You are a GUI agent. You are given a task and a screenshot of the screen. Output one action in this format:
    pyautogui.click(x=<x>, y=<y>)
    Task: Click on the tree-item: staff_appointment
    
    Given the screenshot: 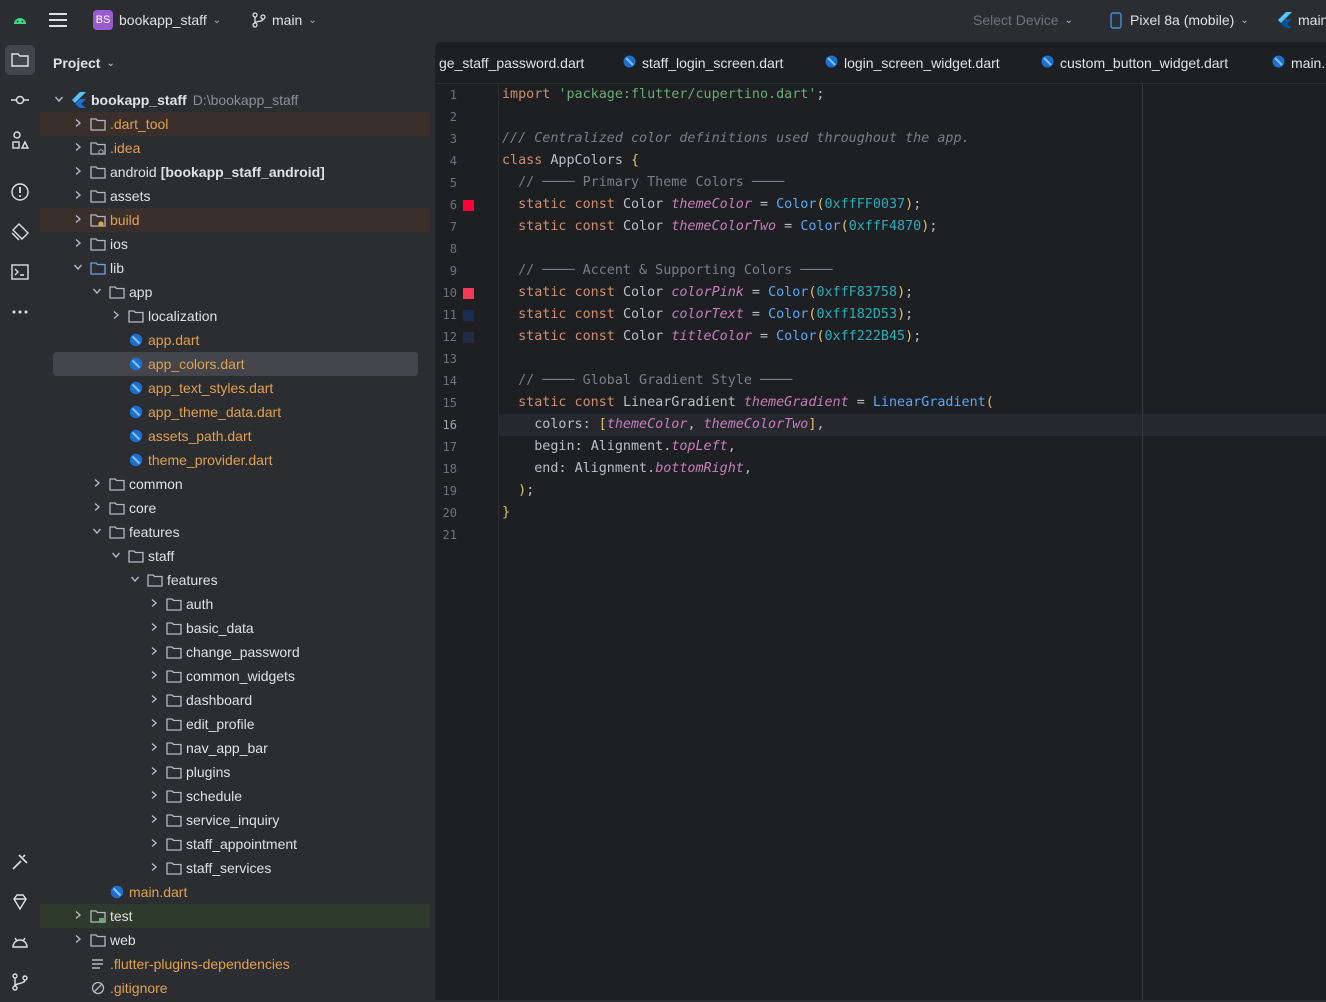 What is the action you would take?
    pyautogui.click(x=235, y=844)
    